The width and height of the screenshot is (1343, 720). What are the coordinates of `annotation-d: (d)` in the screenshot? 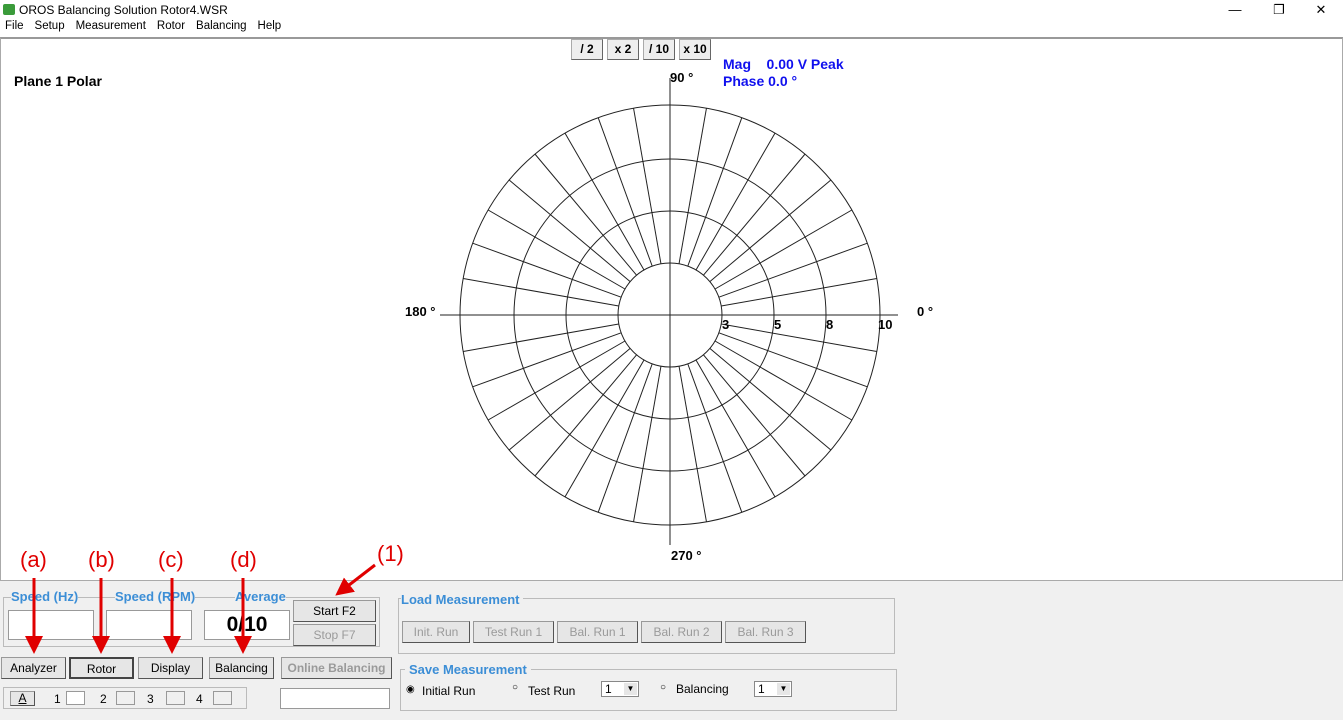 It's located at (243, 559).